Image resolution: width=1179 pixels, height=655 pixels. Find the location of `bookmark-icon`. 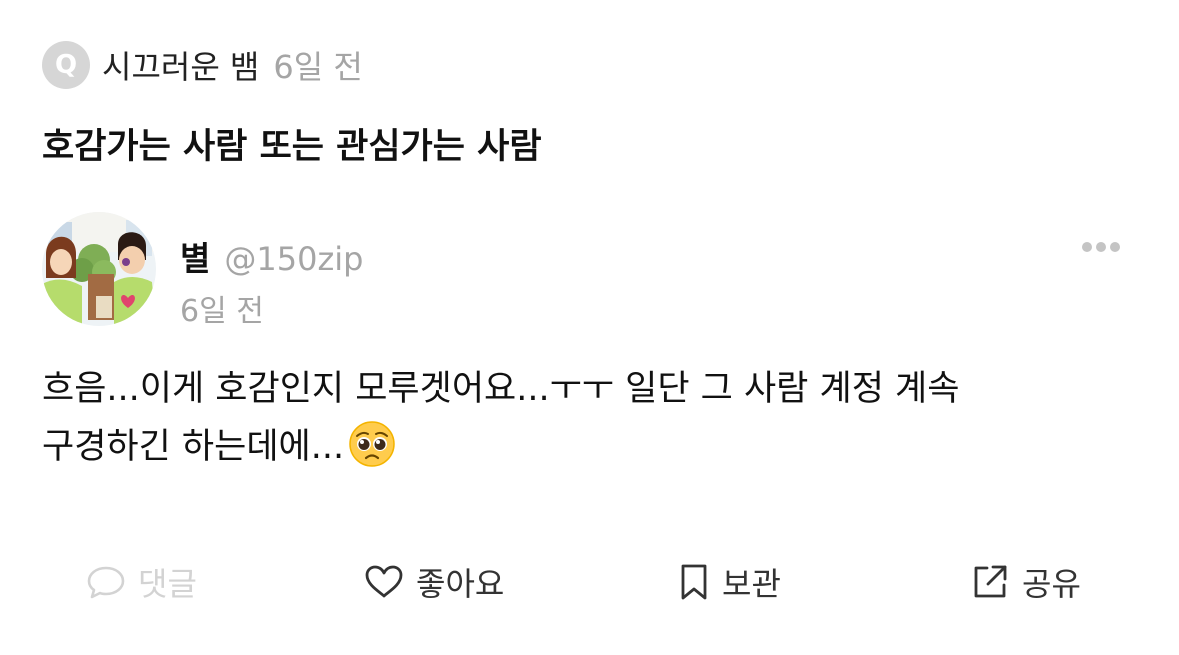

bookmark-icon is located at coordinates (694, 582).